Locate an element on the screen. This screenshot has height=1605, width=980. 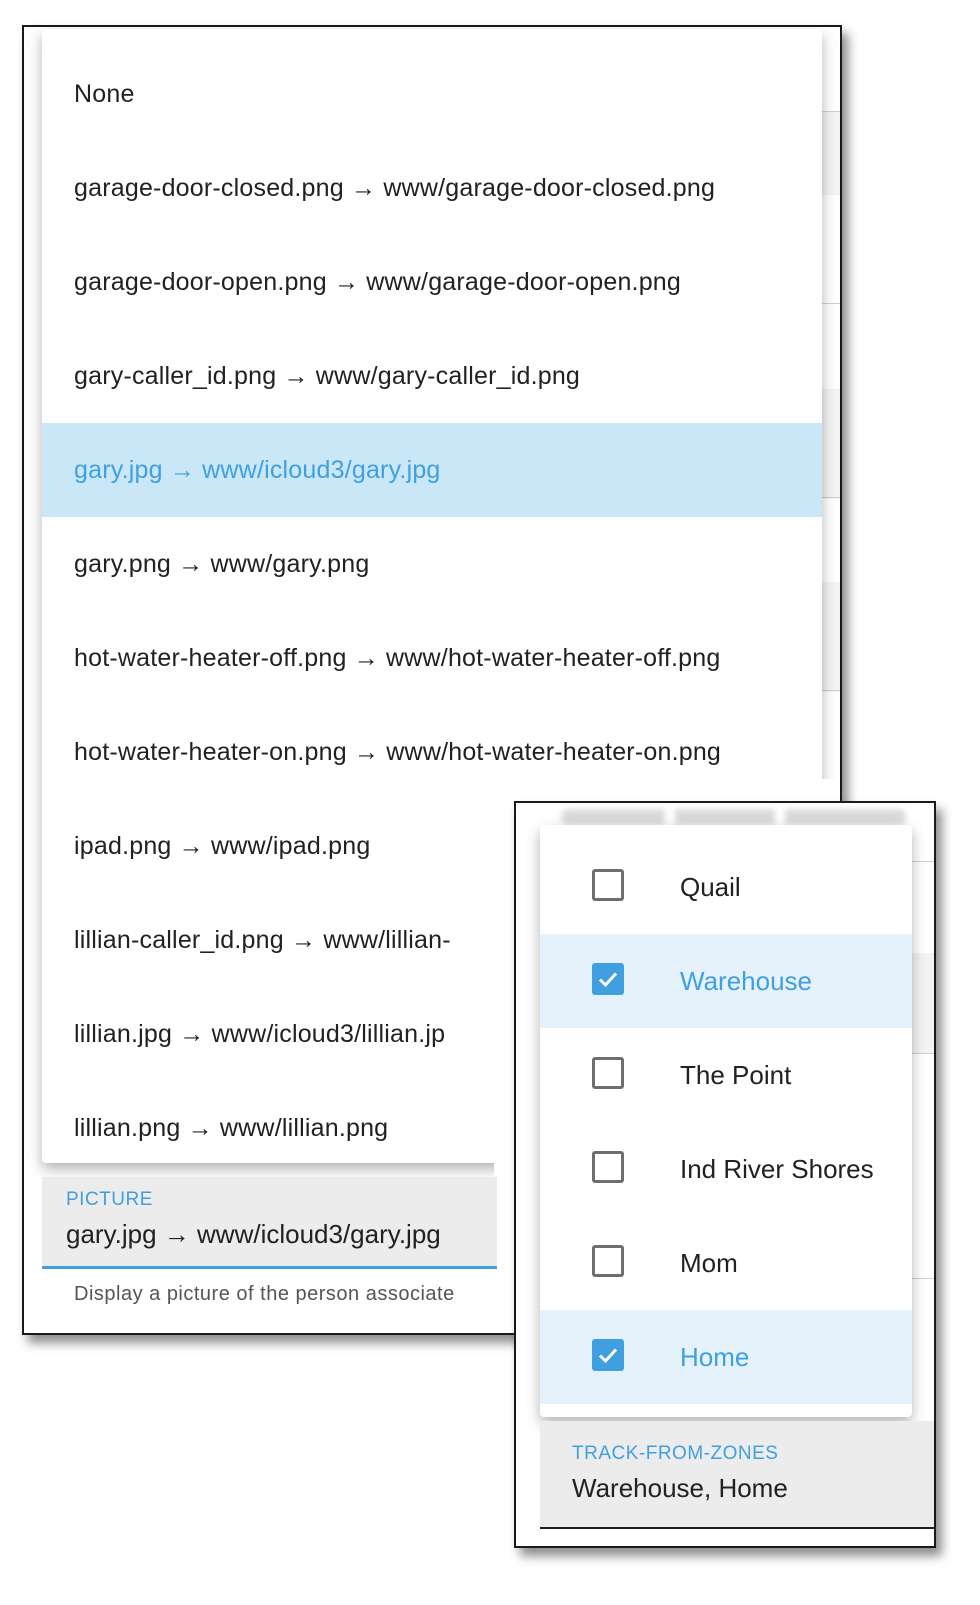
zone-option: Quail is located at coordinates (726, 887).